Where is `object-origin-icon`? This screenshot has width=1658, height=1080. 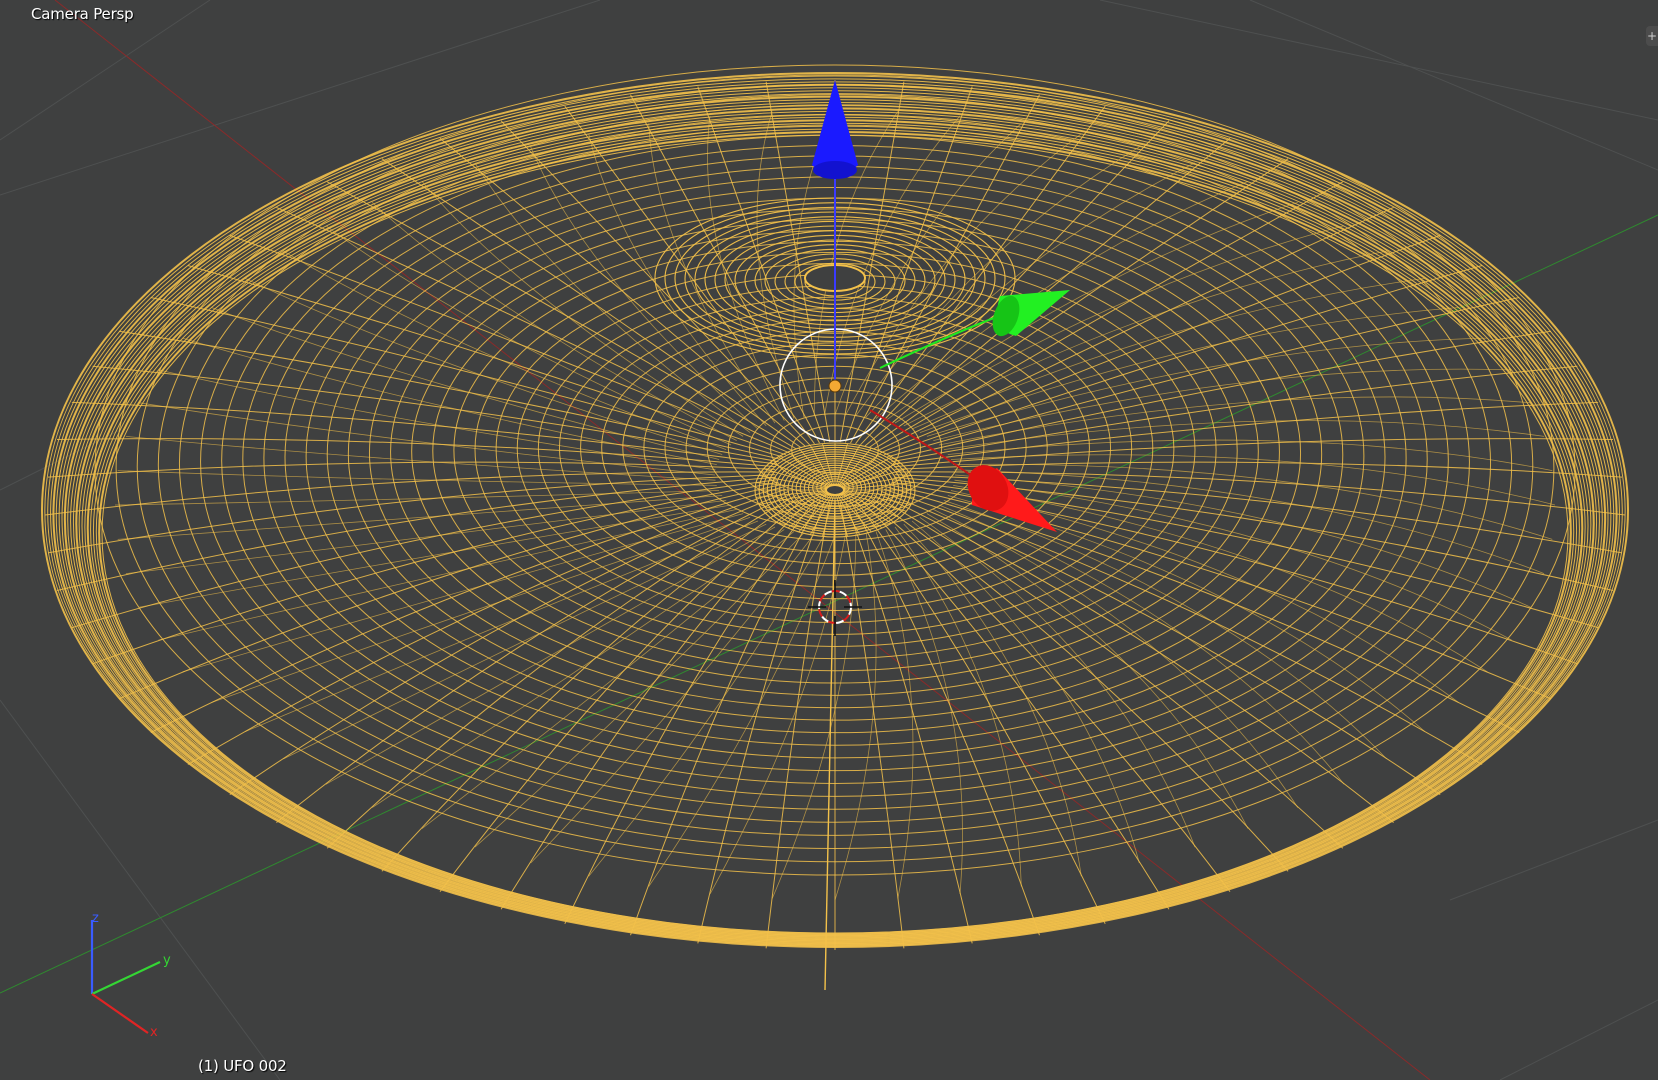
object-origin-icon is located at coordinates (835, 386).